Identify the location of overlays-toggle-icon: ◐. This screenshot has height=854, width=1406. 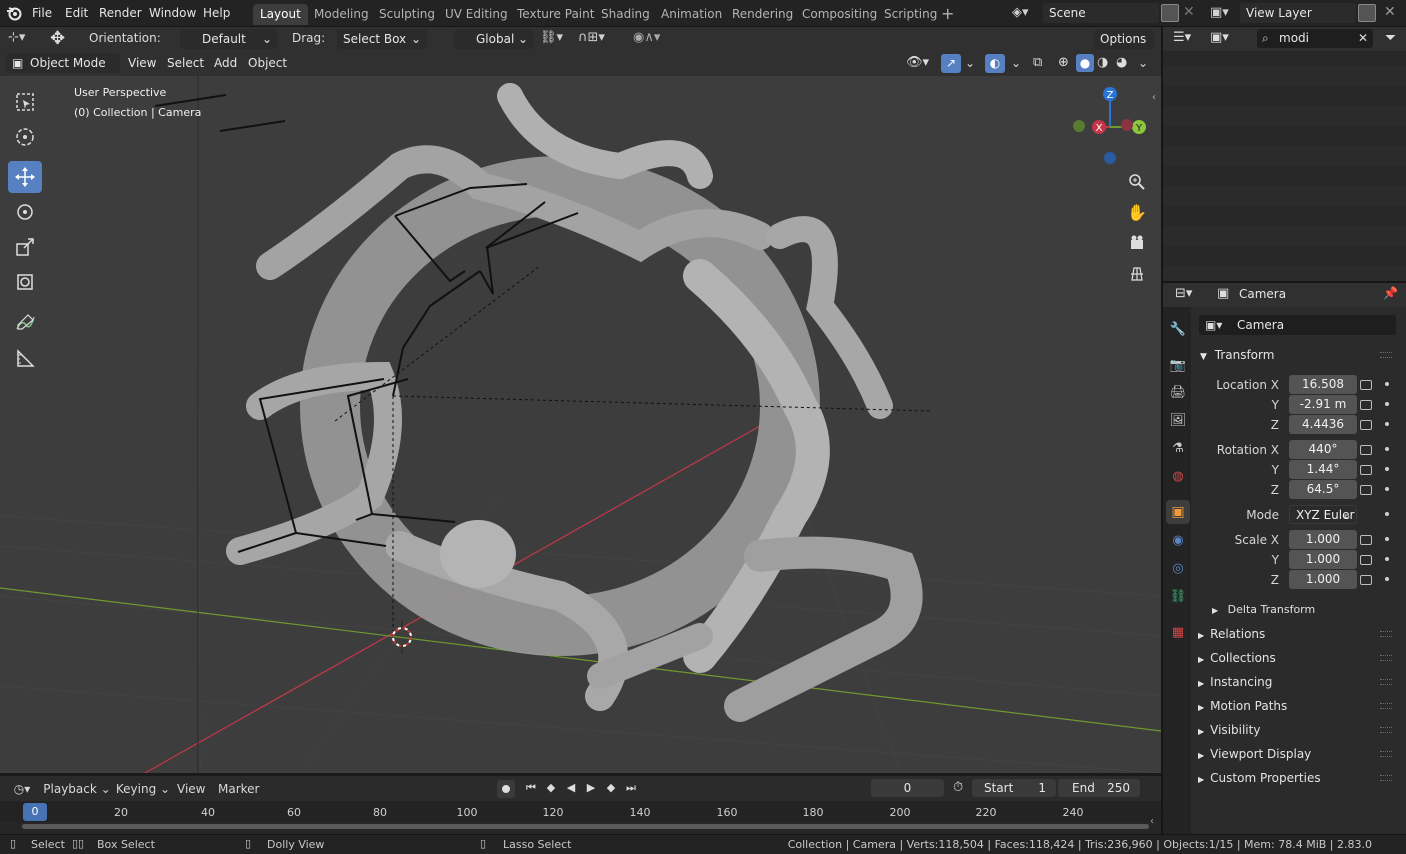
(995, 63).